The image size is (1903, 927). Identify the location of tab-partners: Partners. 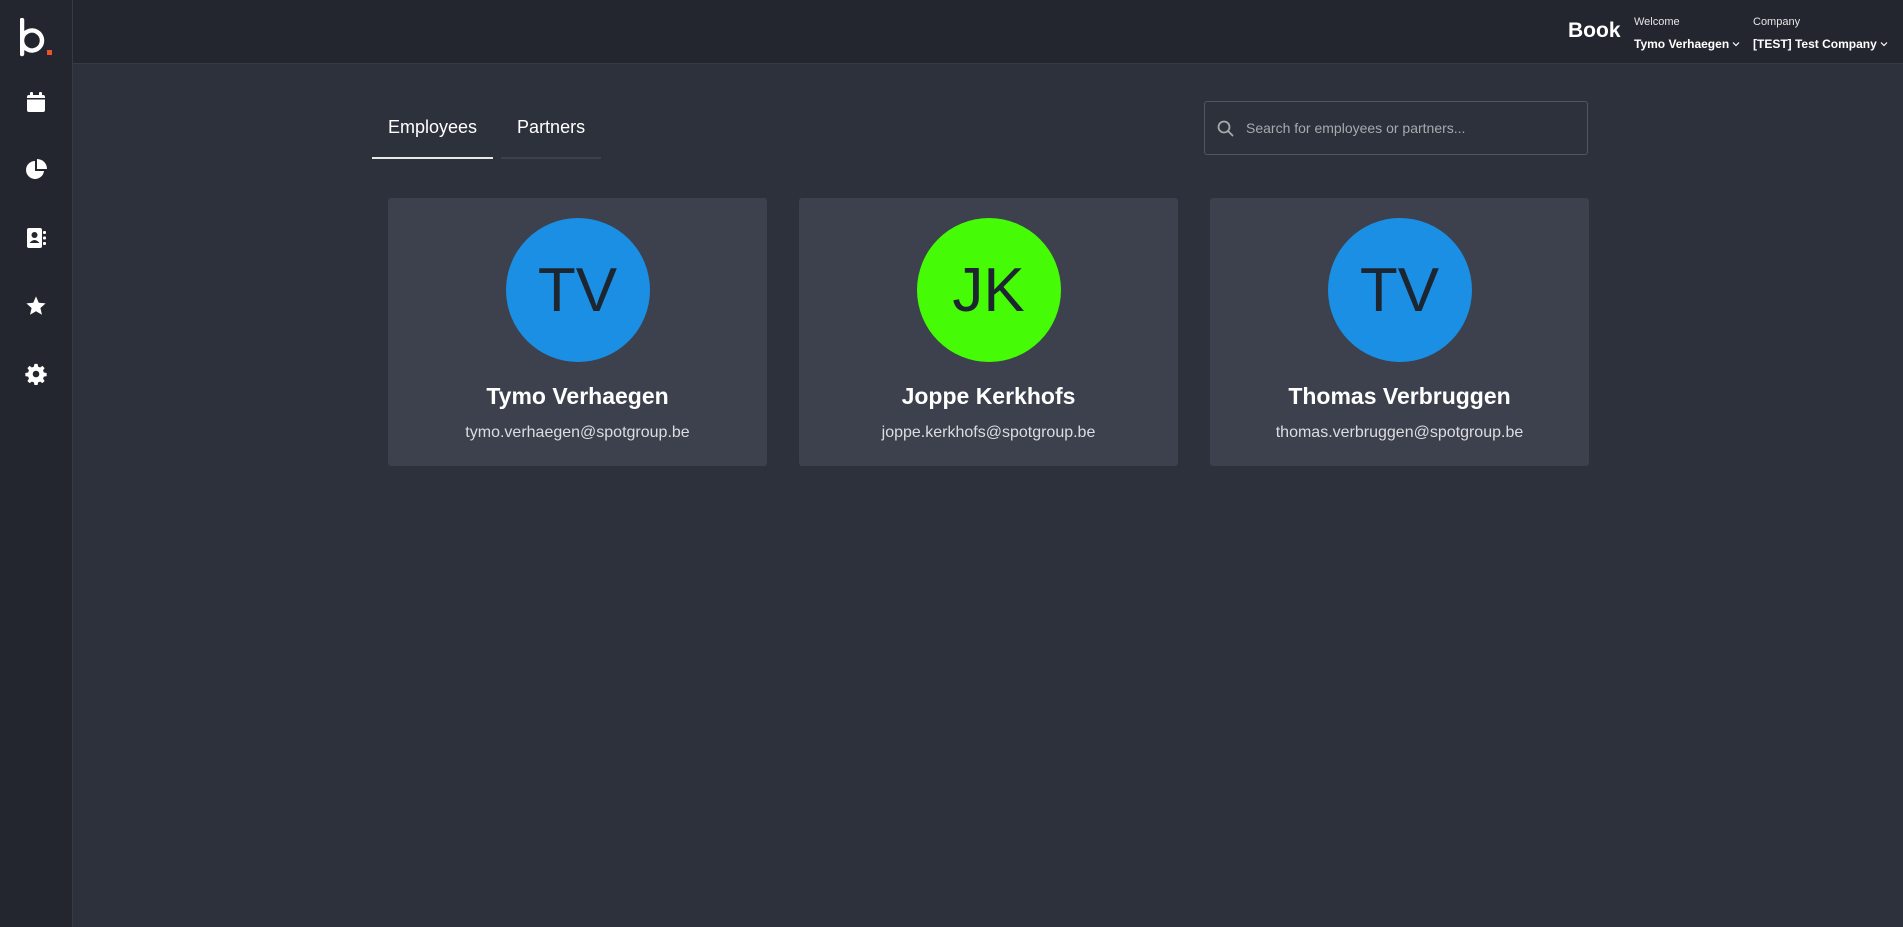
(551, 129).